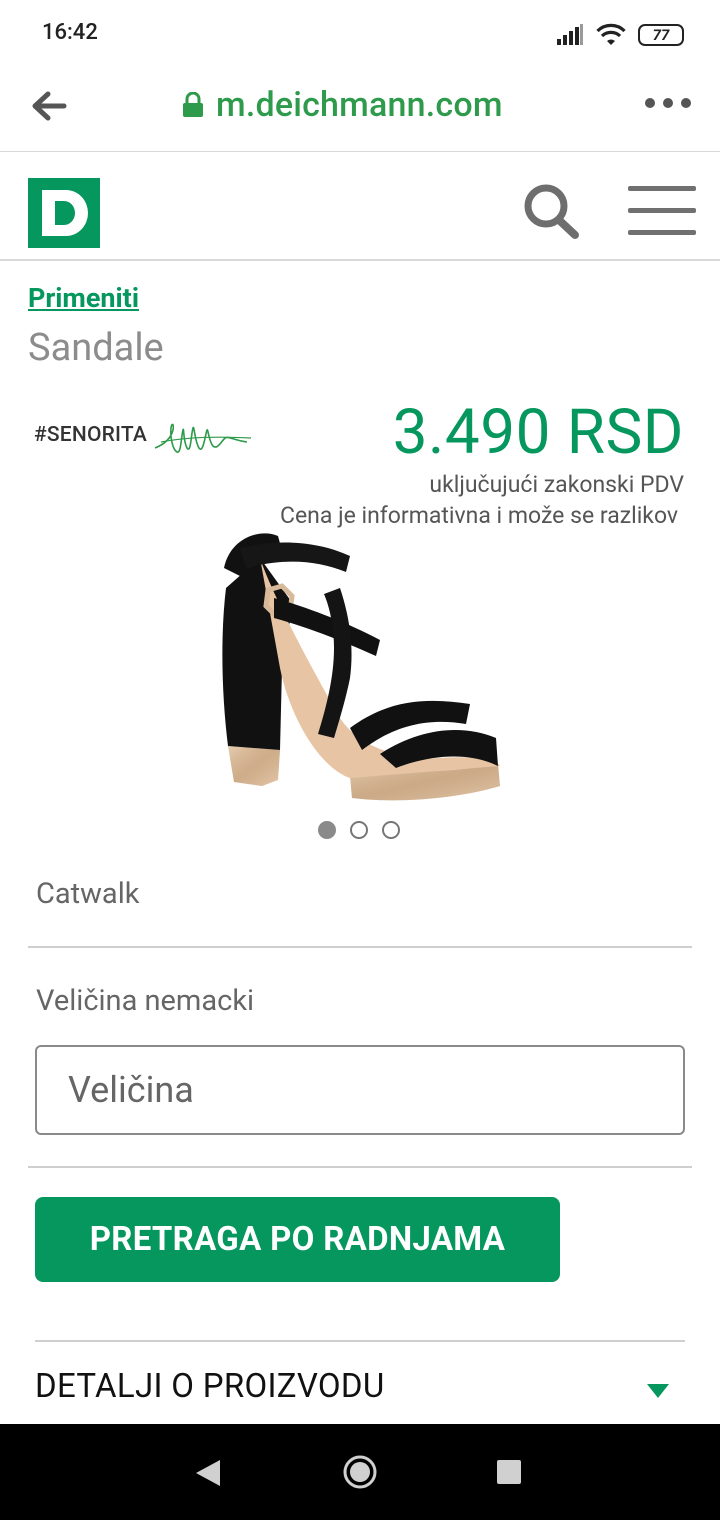 The width and height of the screenshot is (720, 1520). I want to click on size-label: Veličina nemacki, so click(145, 1001).